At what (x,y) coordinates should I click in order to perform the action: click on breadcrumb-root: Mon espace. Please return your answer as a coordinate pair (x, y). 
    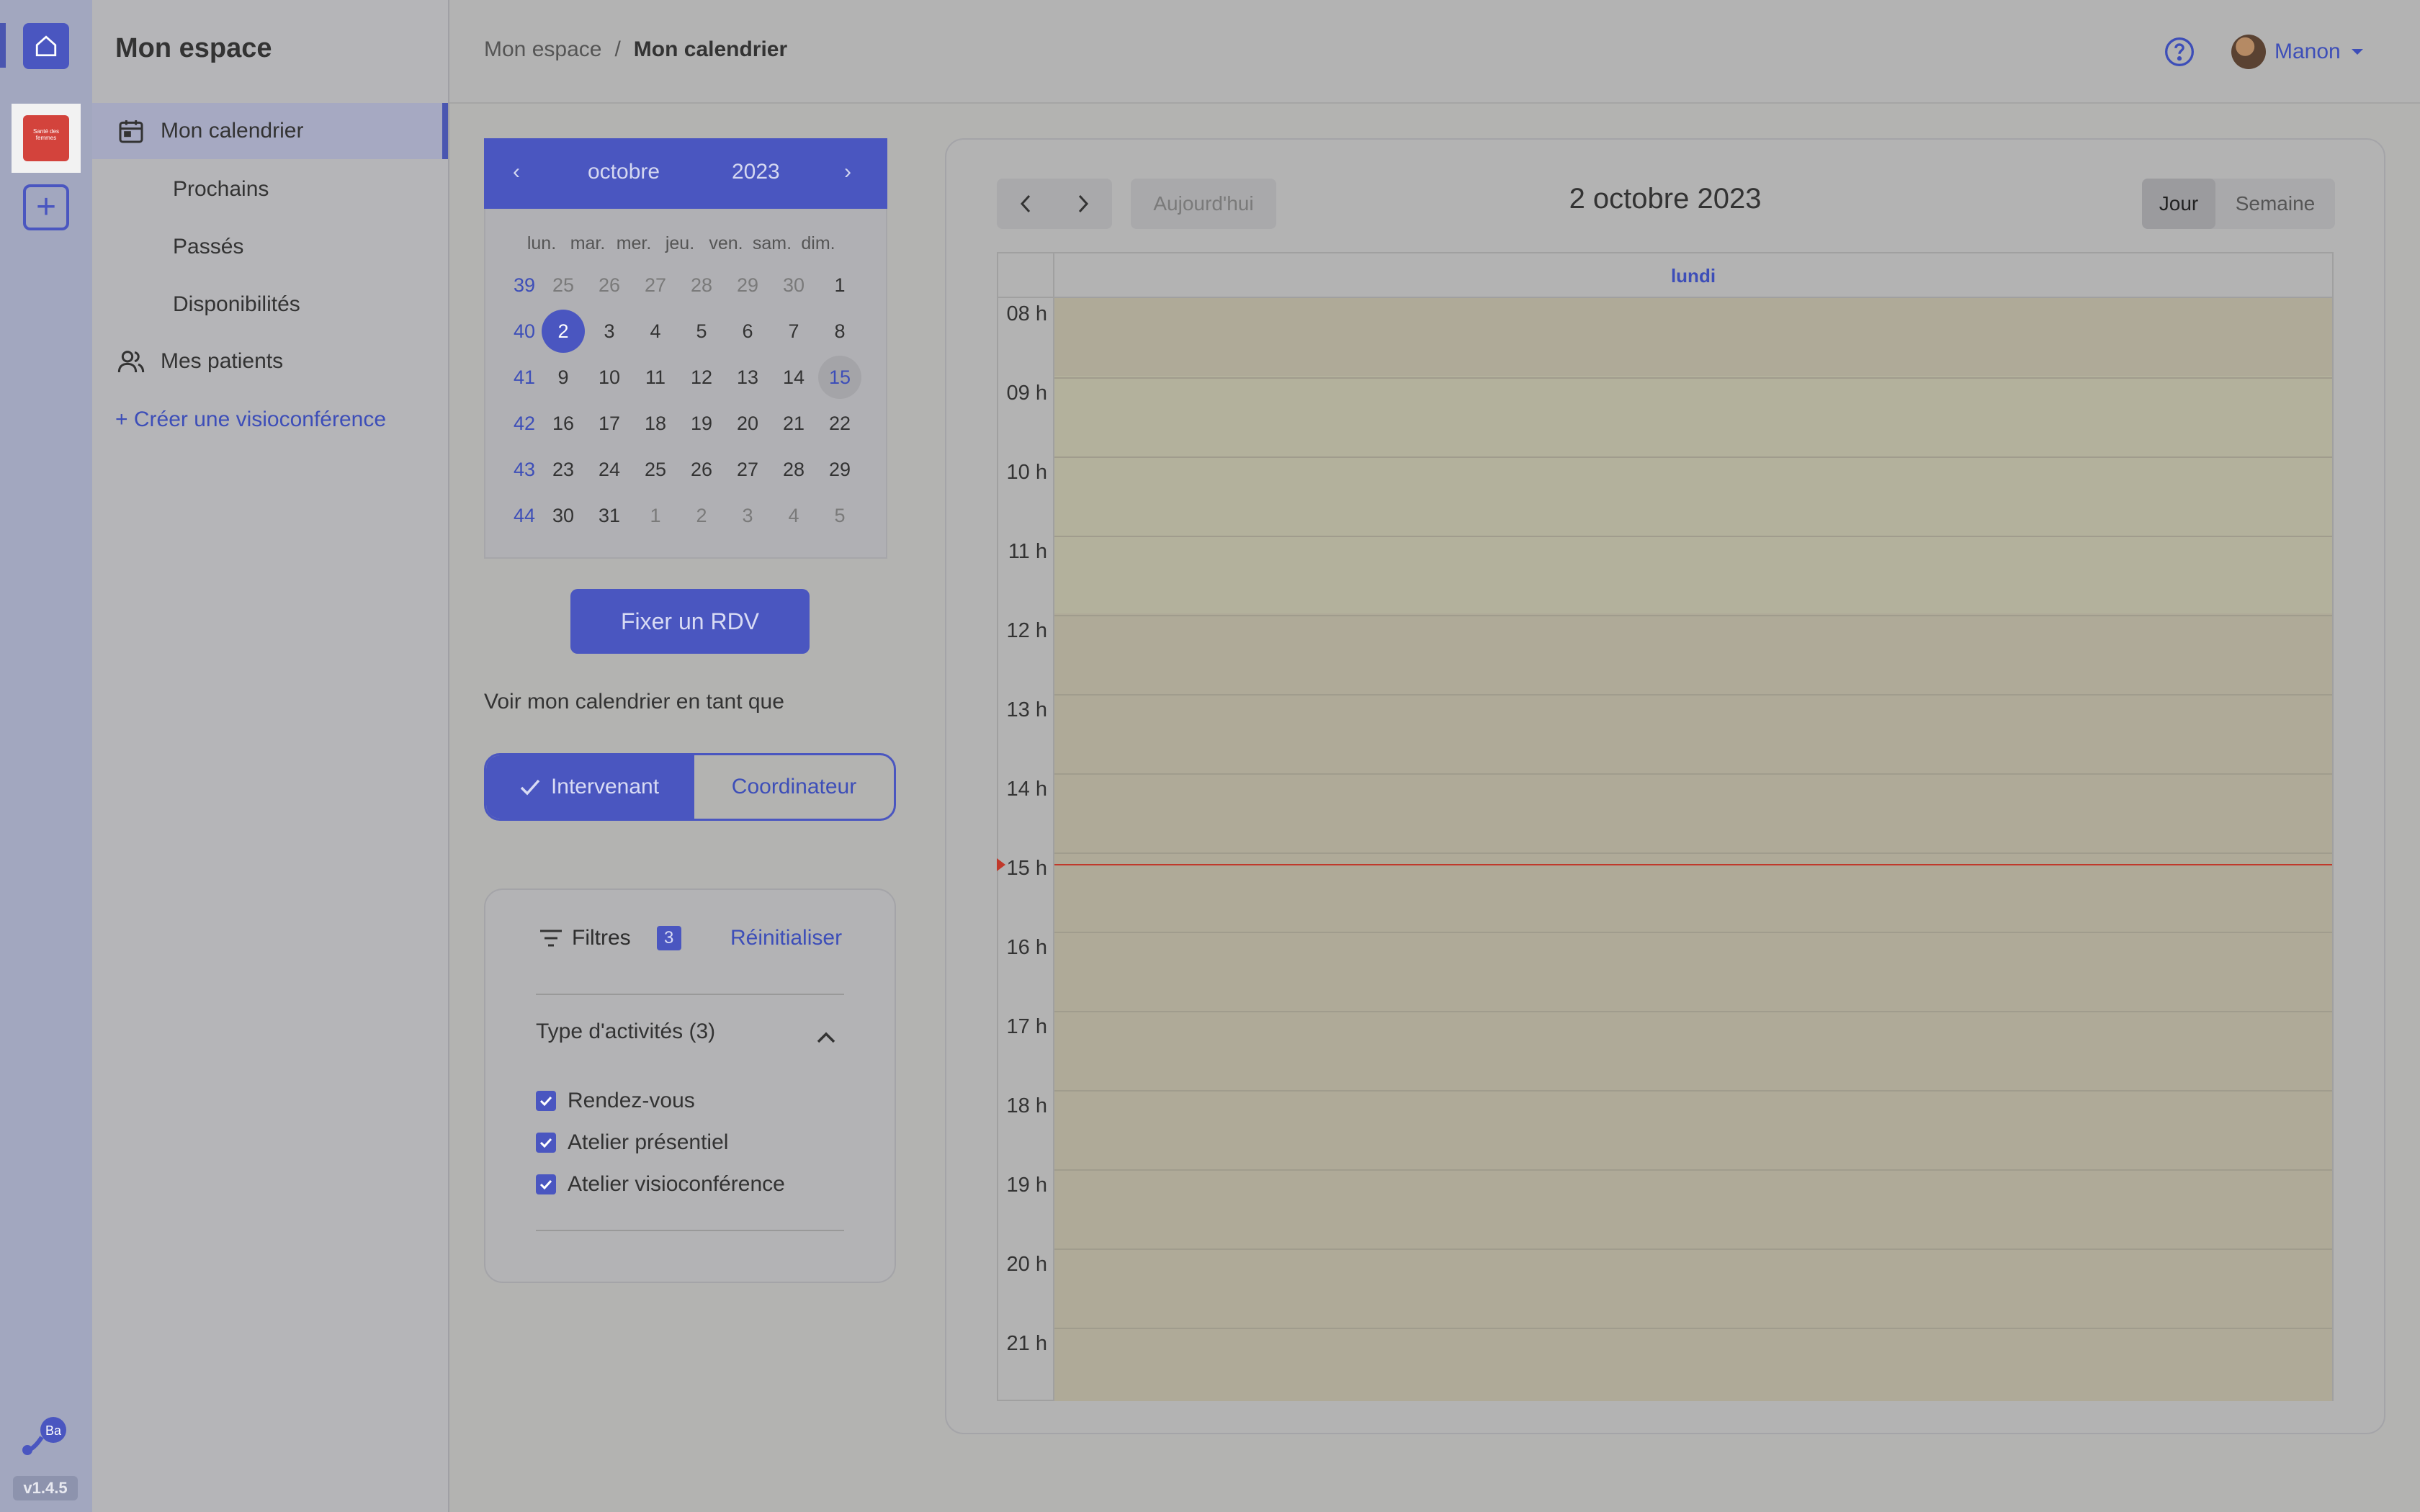
    Looking at the image, I should click on (542, 49).